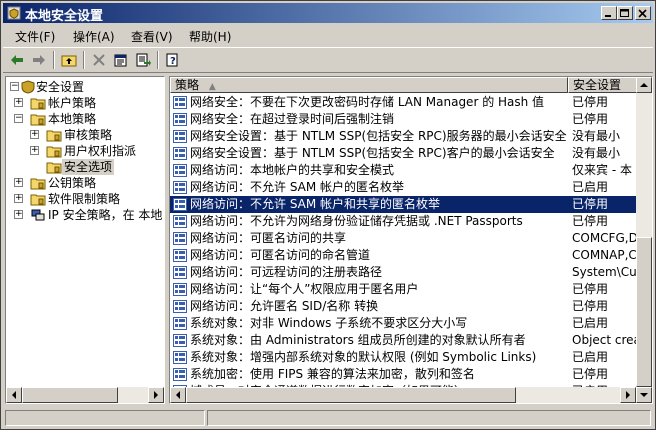 This screenshot has width=656, height=430. What do you see at coordinates (152, 36) in the screenshot?
I see `menu-view: 查看(V)` at bounding box center [152, 36].